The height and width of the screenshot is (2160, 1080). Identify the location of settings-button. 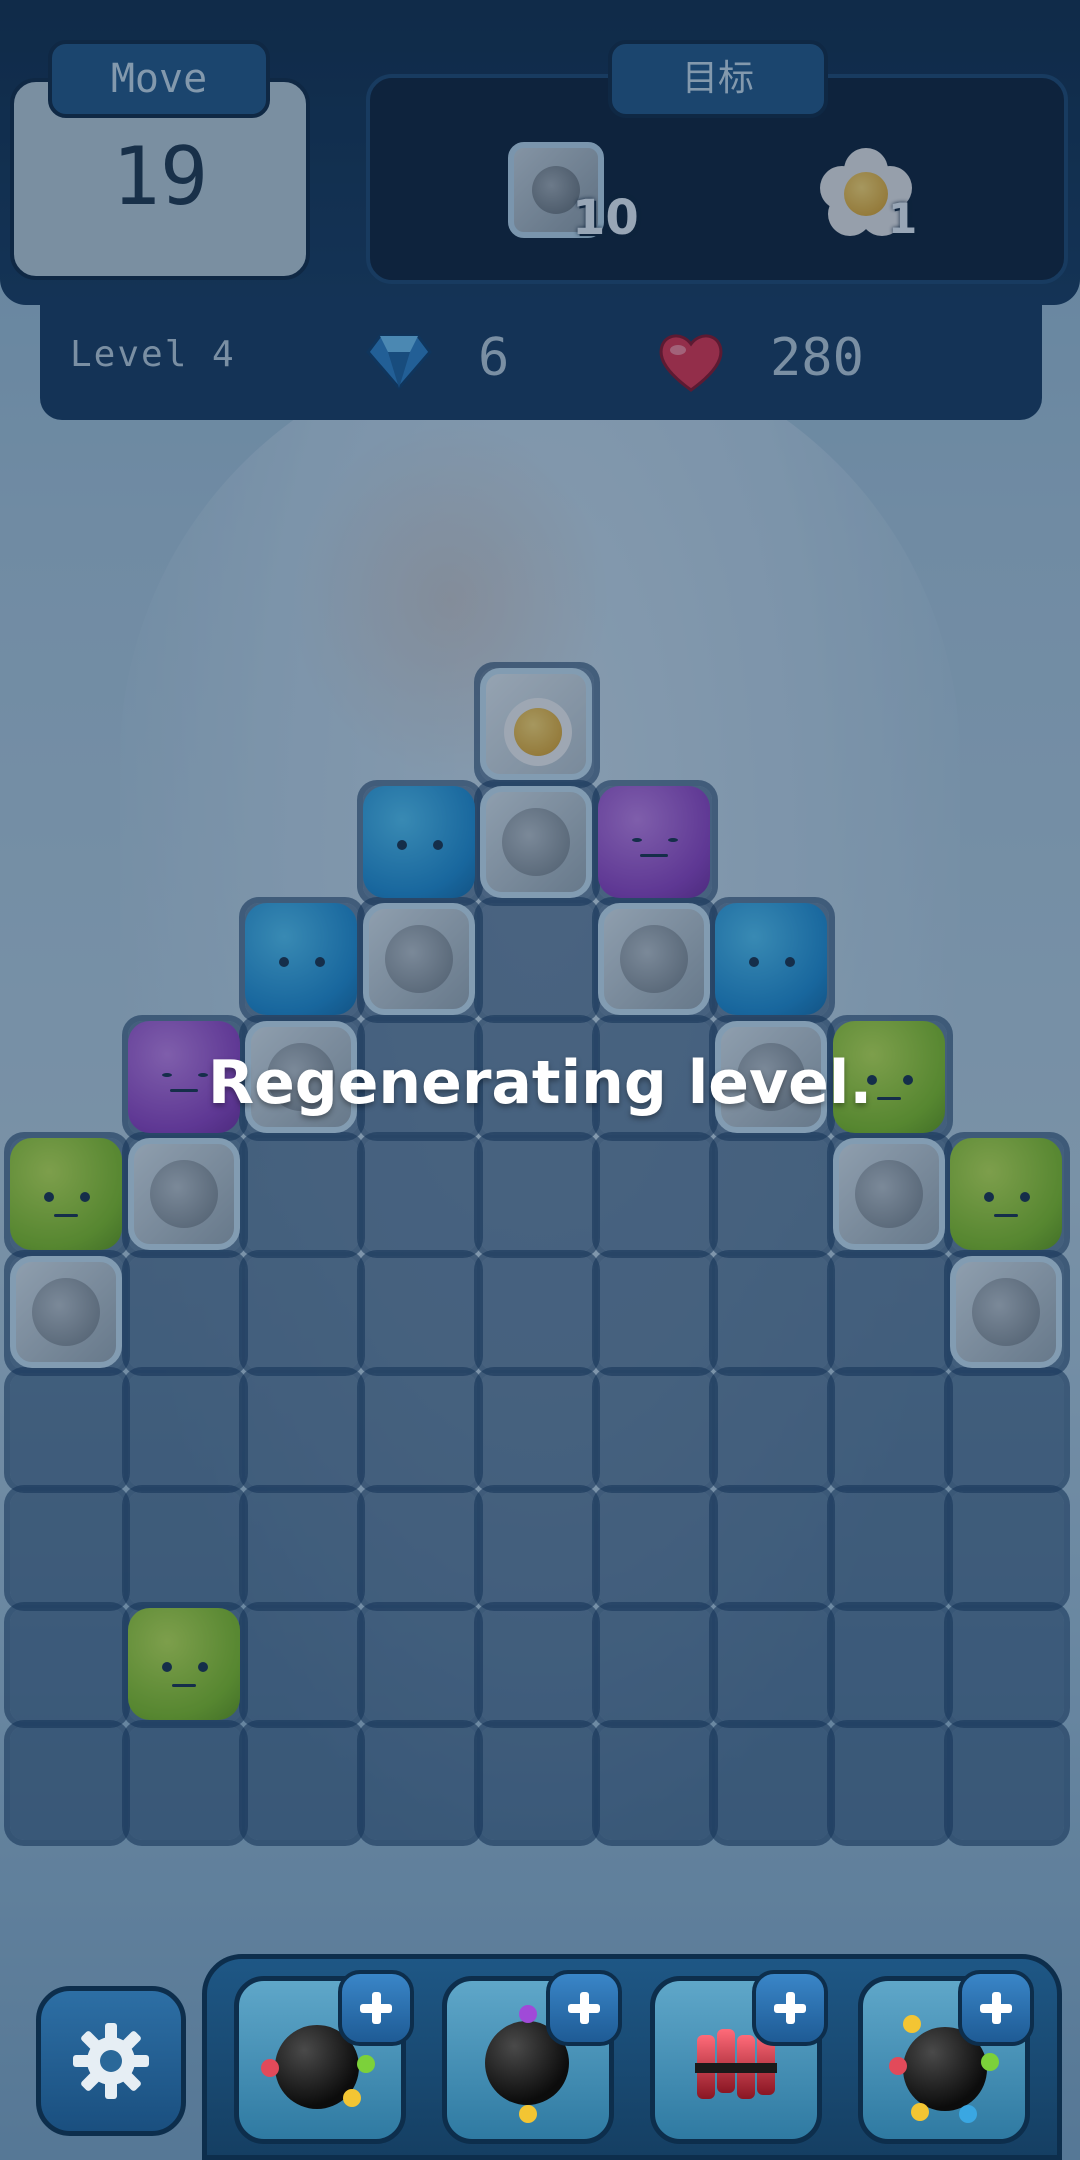
(111, 2061).